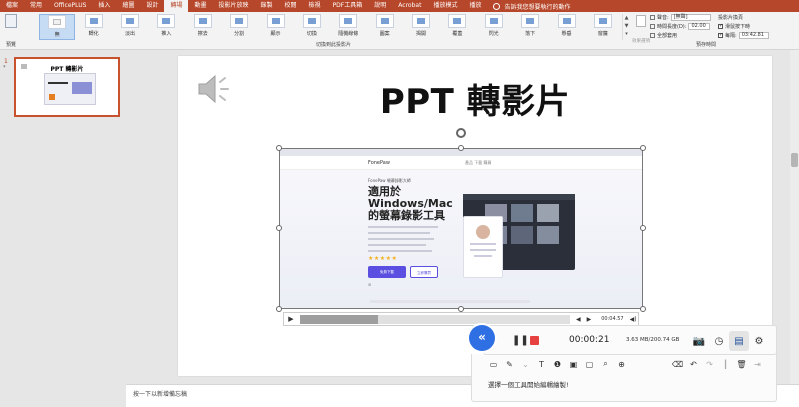 This screenshot has width=799, height=407. What do you see at coordinates (525, 364) in the screenshot?
I see `dropdown-chevron-icon: ⌄` at bounding box center [525, 364].